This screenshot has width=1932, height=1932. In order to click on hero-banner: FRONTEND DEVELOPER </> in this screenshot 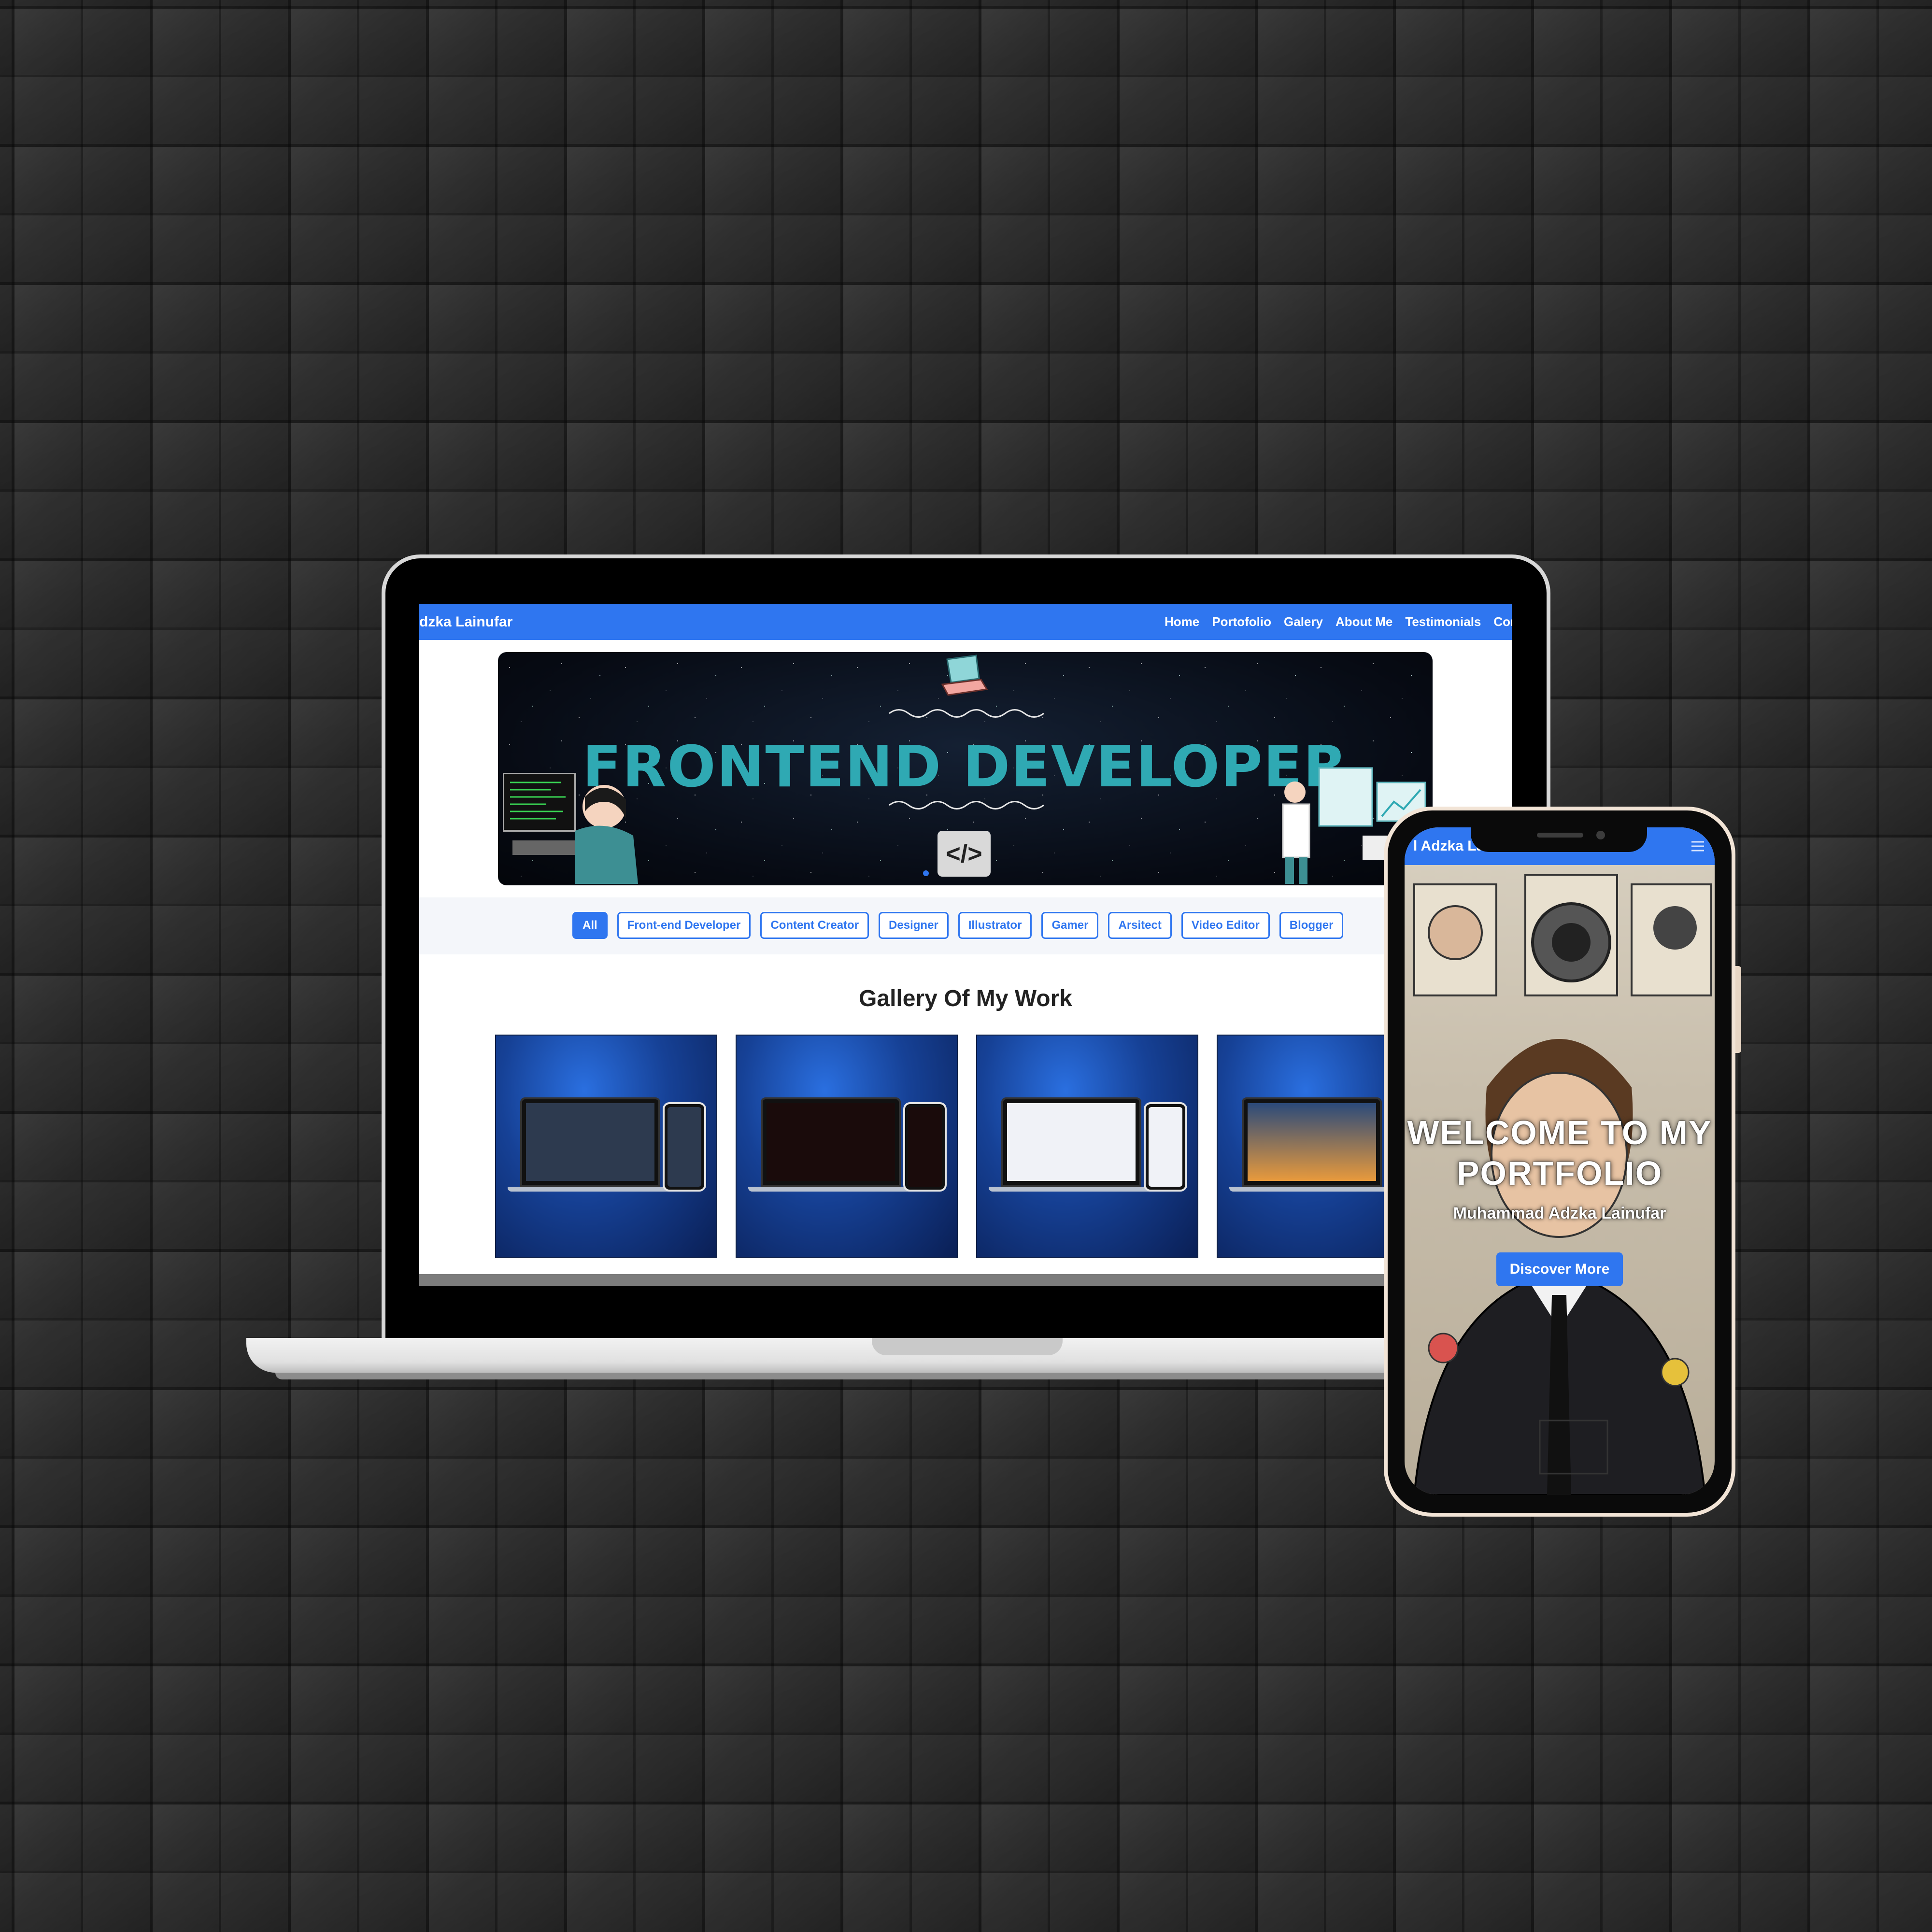, I will do `click(965, 768)`.